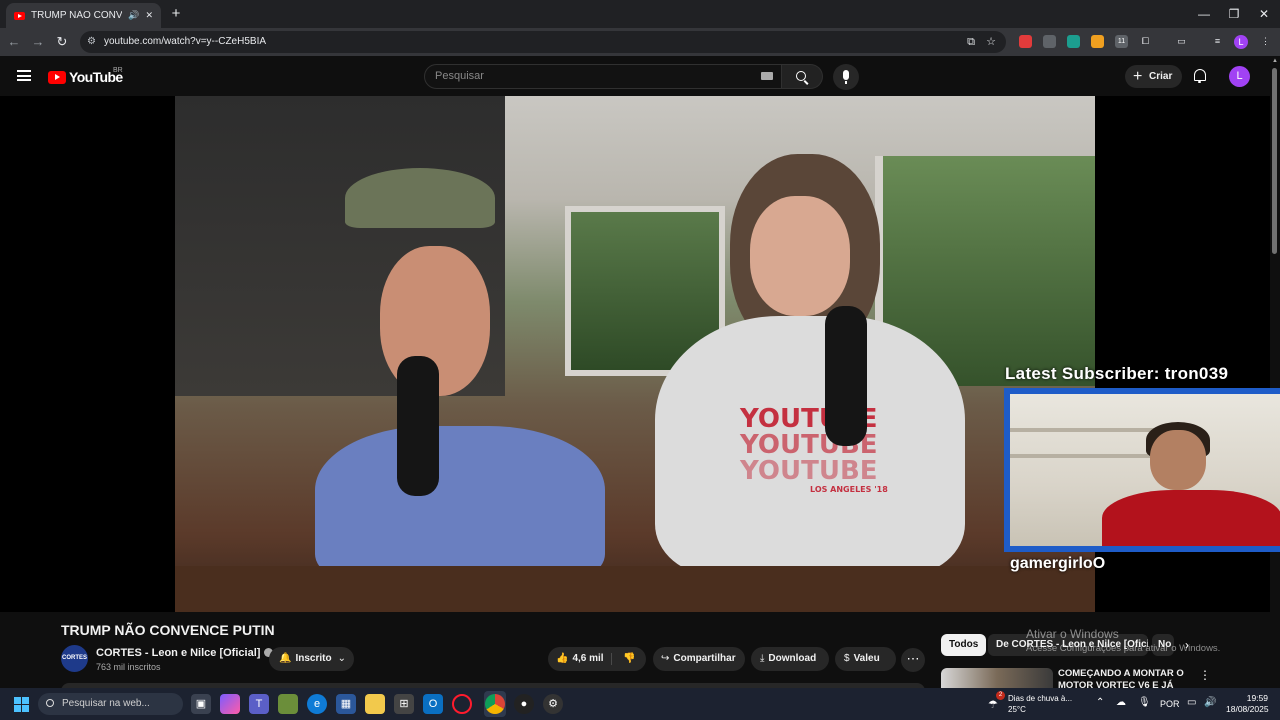 The height and width of the screenshot is (720, 1280). Describe the element at coordinates (1262, 14) in the screenshot. I see `window-close-button: ✕` at that location.